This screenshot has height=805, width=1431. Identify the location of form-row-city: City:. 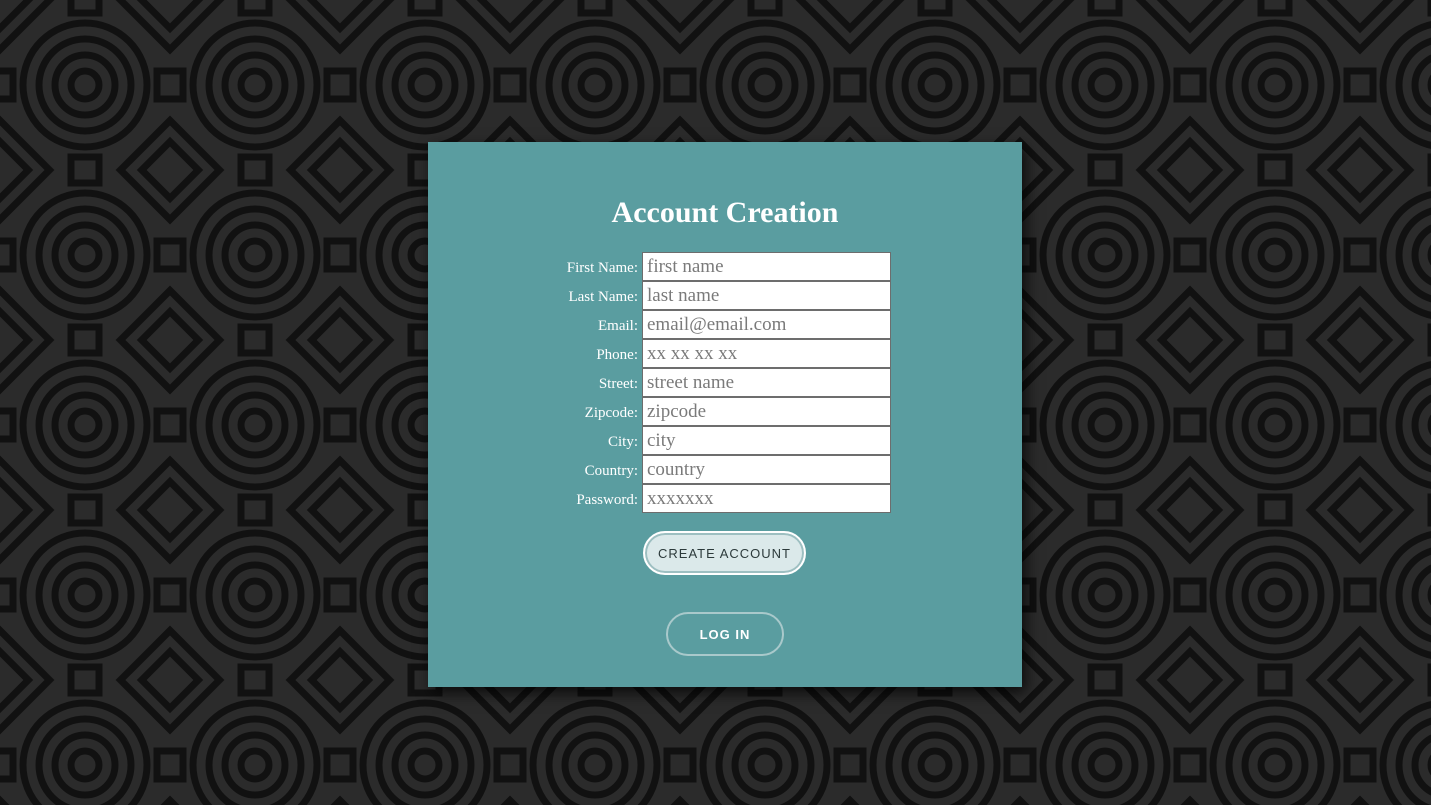
(725, 440).